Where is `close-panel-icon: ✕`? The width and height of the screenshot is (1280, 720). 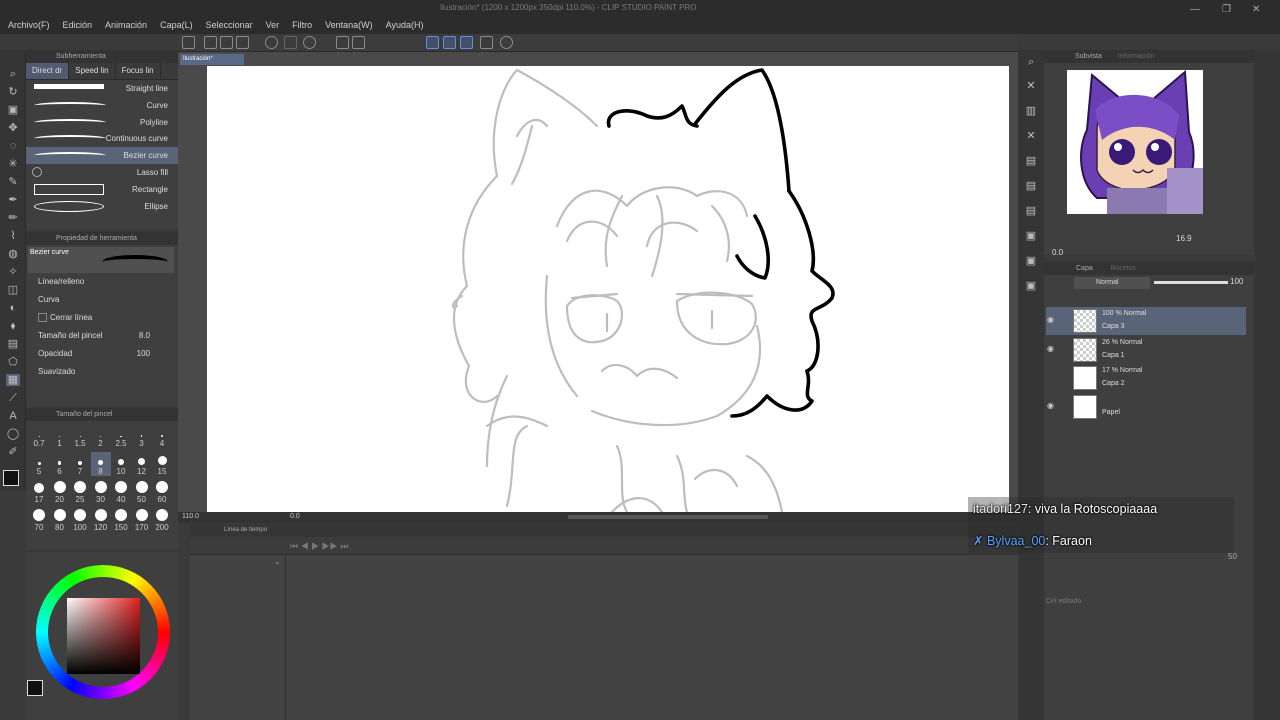
close-panel-icon: ✕ is located at coordinates (1031, 136).